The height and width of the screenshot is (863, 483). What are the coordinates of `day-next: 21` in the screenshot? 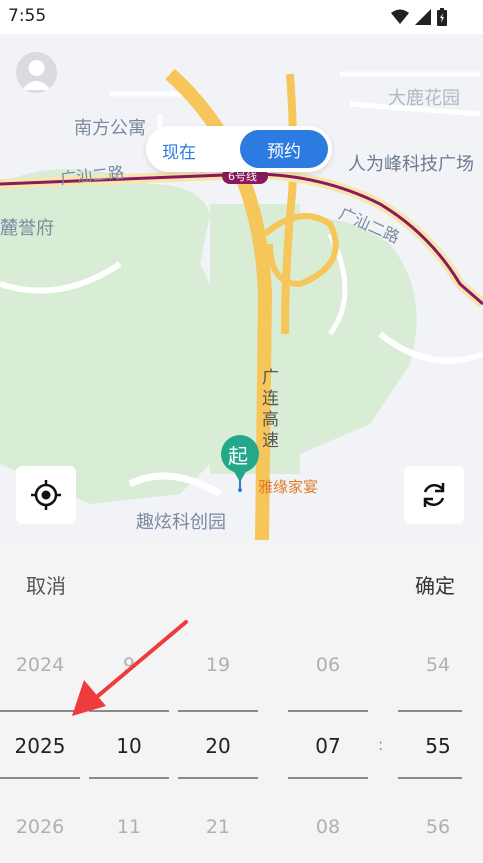 It's located at (218, 827).